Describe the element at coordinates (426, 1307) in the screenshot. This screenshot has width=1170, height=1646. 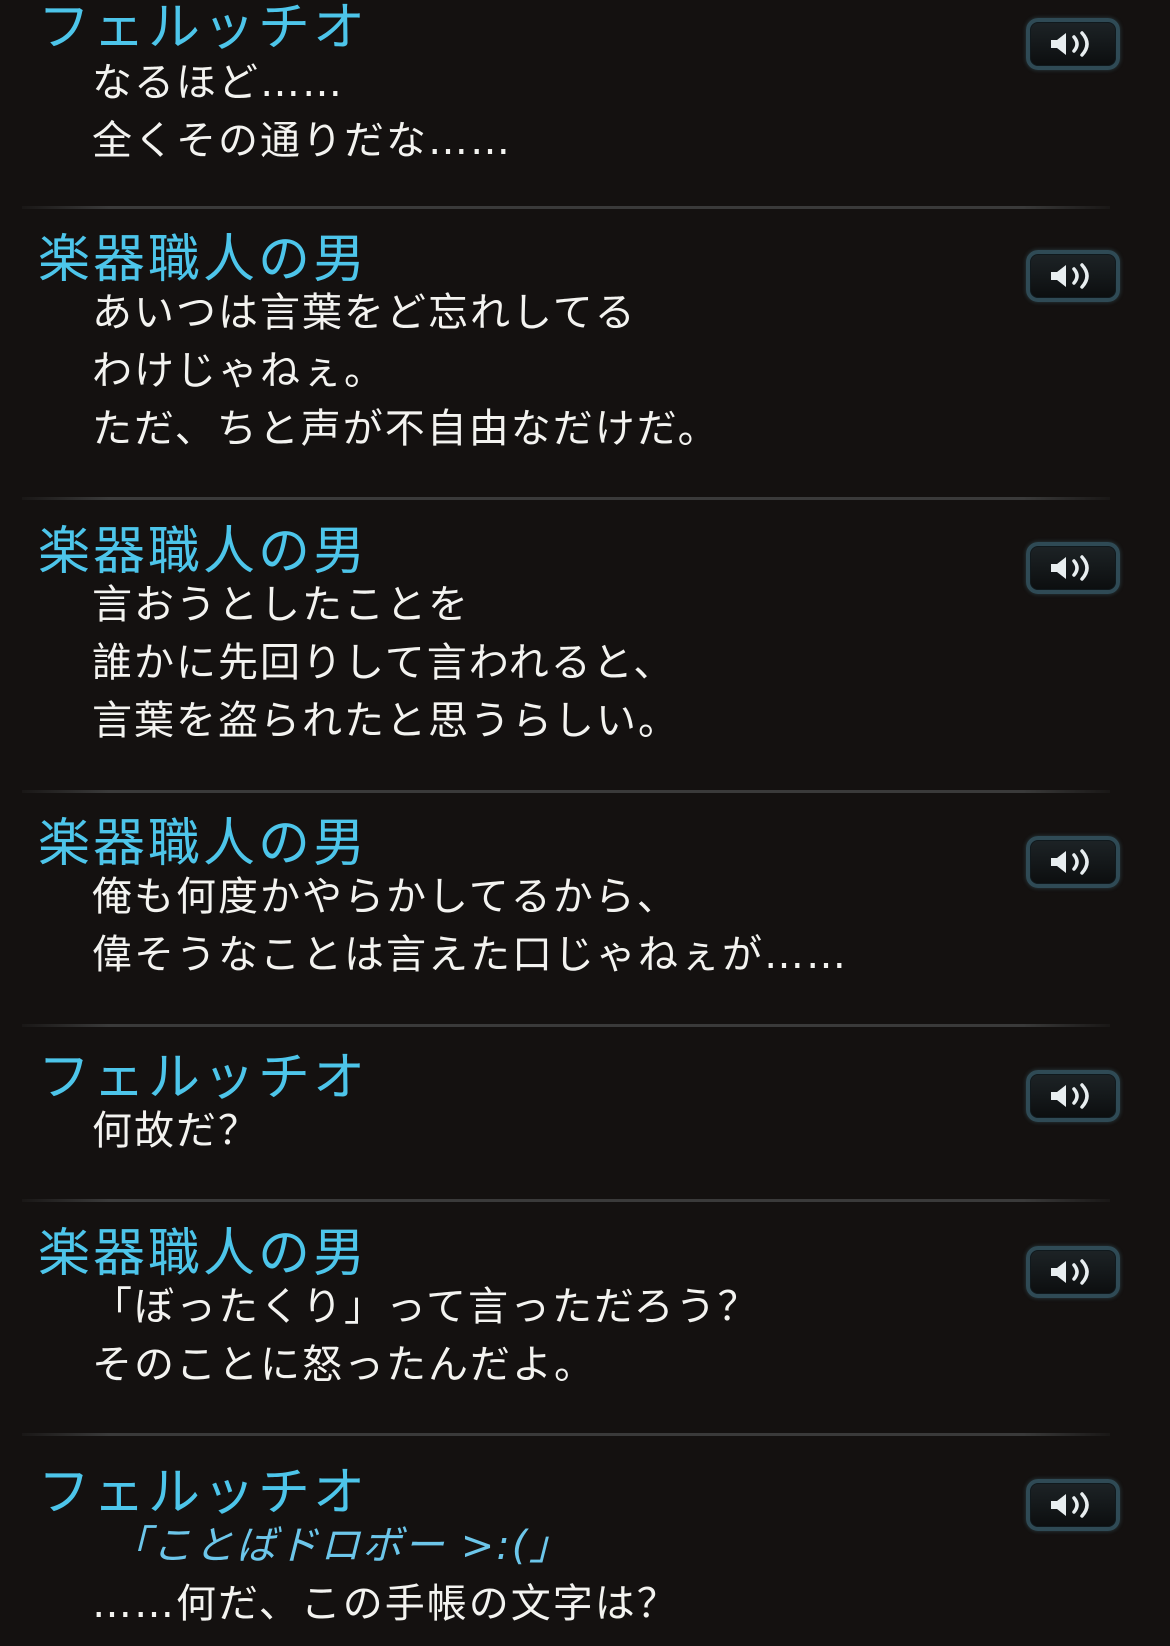
I see `dialogue-line: 「ぼったくり」って言っただろう？` at that location.